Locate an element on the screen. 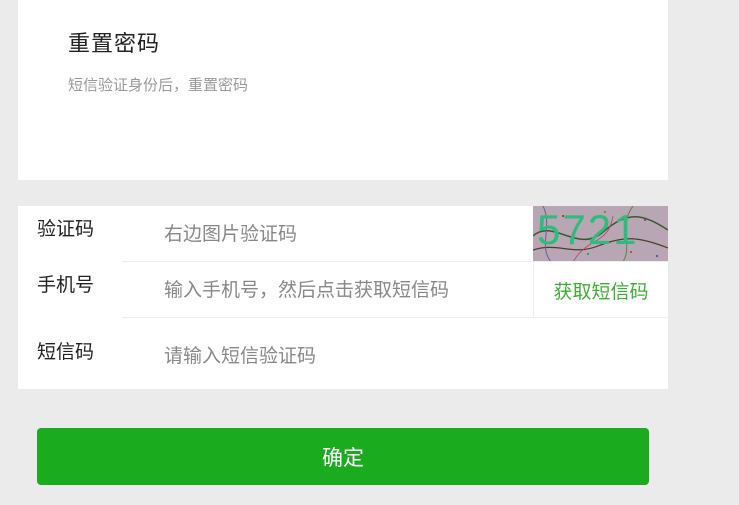 This screenshot has height=505, width=739. sms-row: 短信码 is located at coordinates (343, 353).